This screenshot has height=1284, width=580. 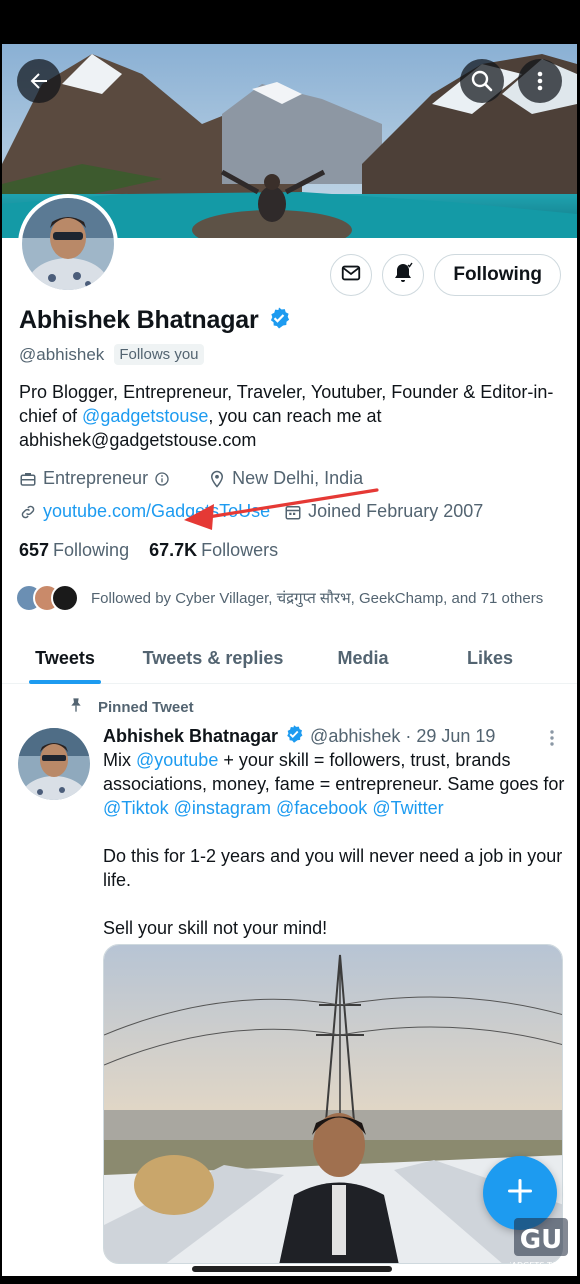 What do you see at coordinates (47, 598) in the screenshot?
I see `followed-by-avatars` at bounding box center [47, 598].